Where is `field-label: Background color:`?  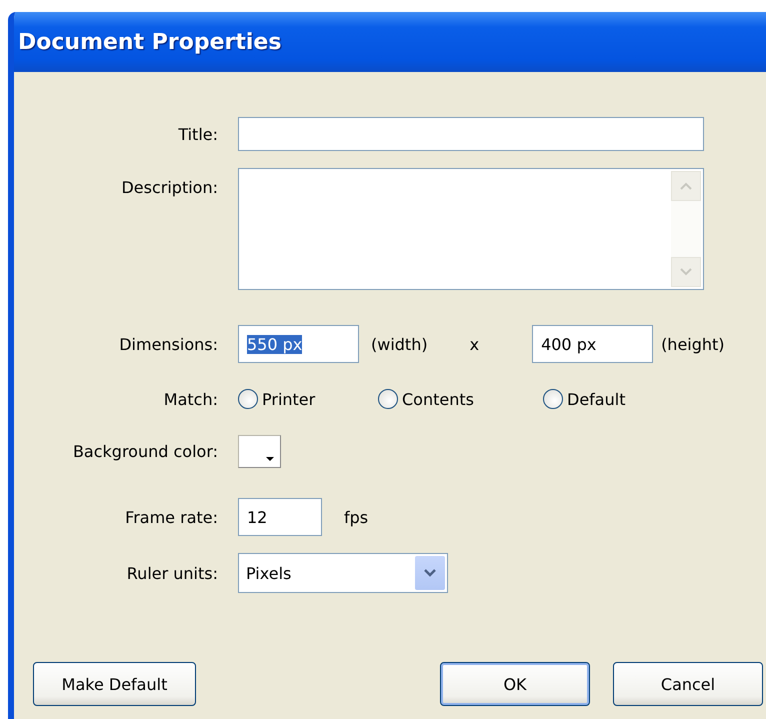
field-label: Background color: is located at coordinates (145, 451).